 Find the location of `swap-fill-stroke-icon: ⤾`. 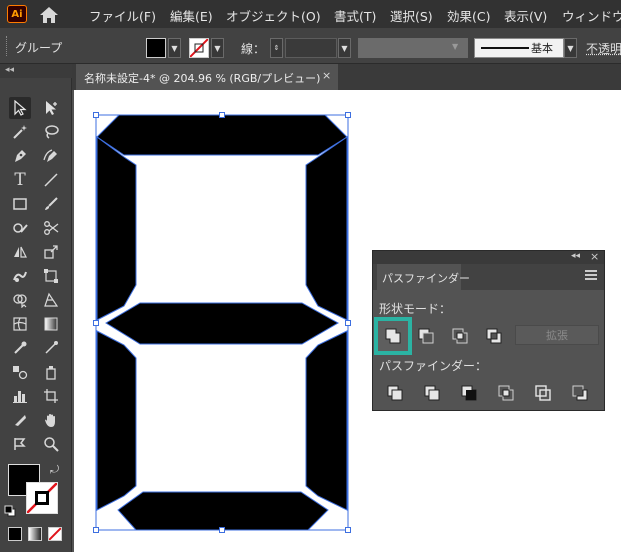

swap-fill-stroke-icon: ⤾ is located at coordinates (54, 470).